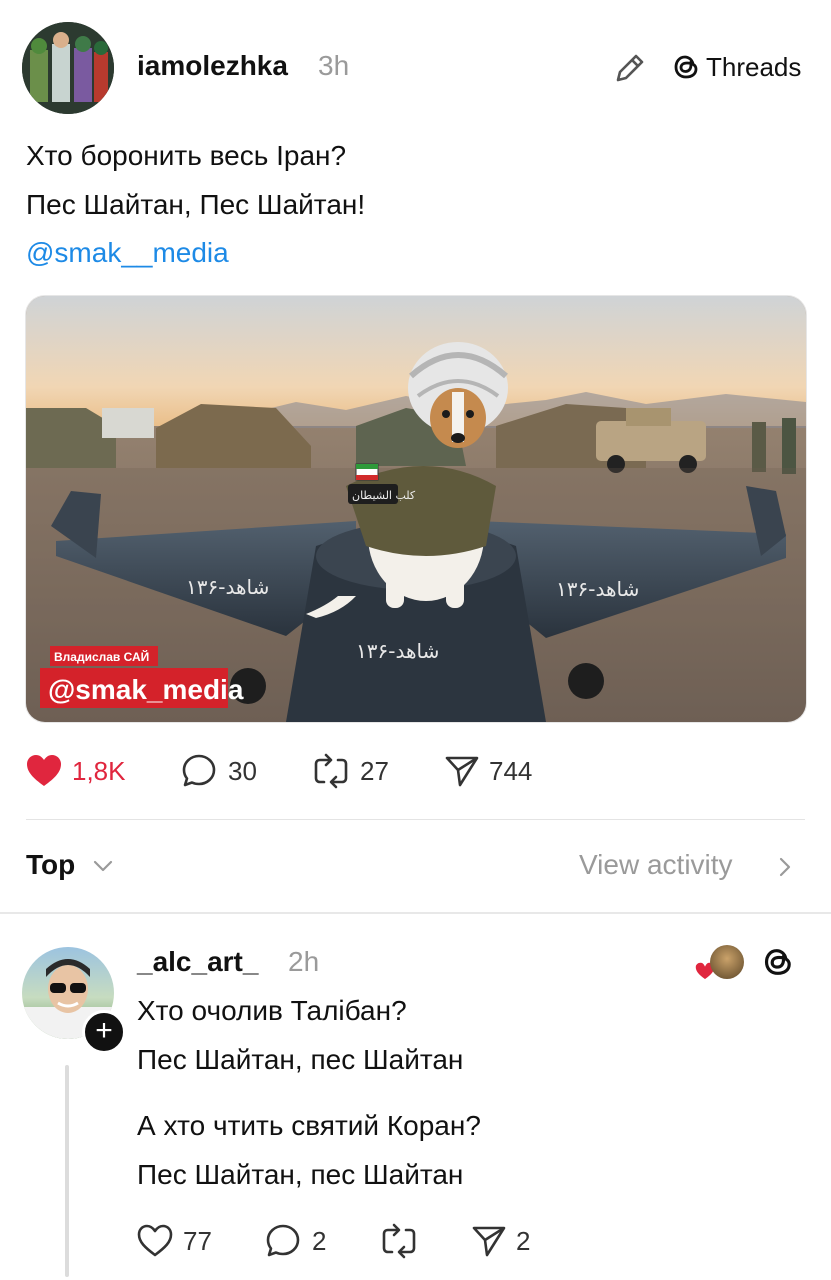  What do you see at coordinates (212, 66) in the screenshot?
I see `author-username: iamolezhka` at bounding box center [212, 66].